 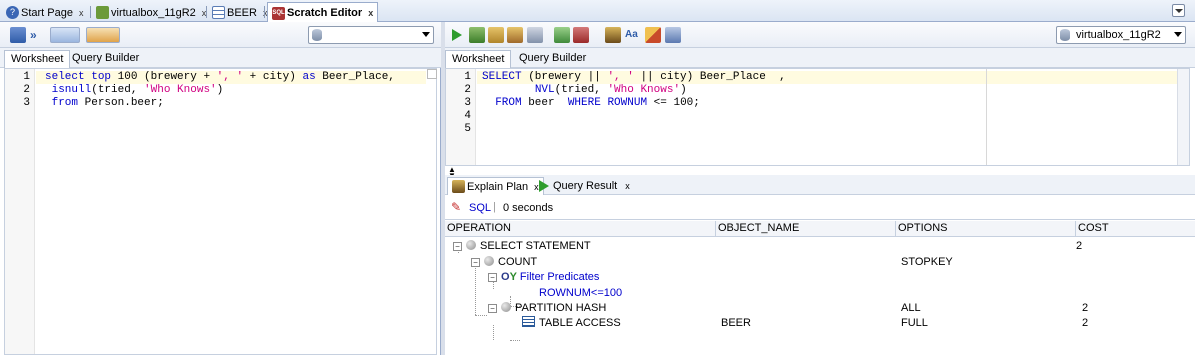 I want to click on plan-row: − COUNT, so click(x=504, y=262).